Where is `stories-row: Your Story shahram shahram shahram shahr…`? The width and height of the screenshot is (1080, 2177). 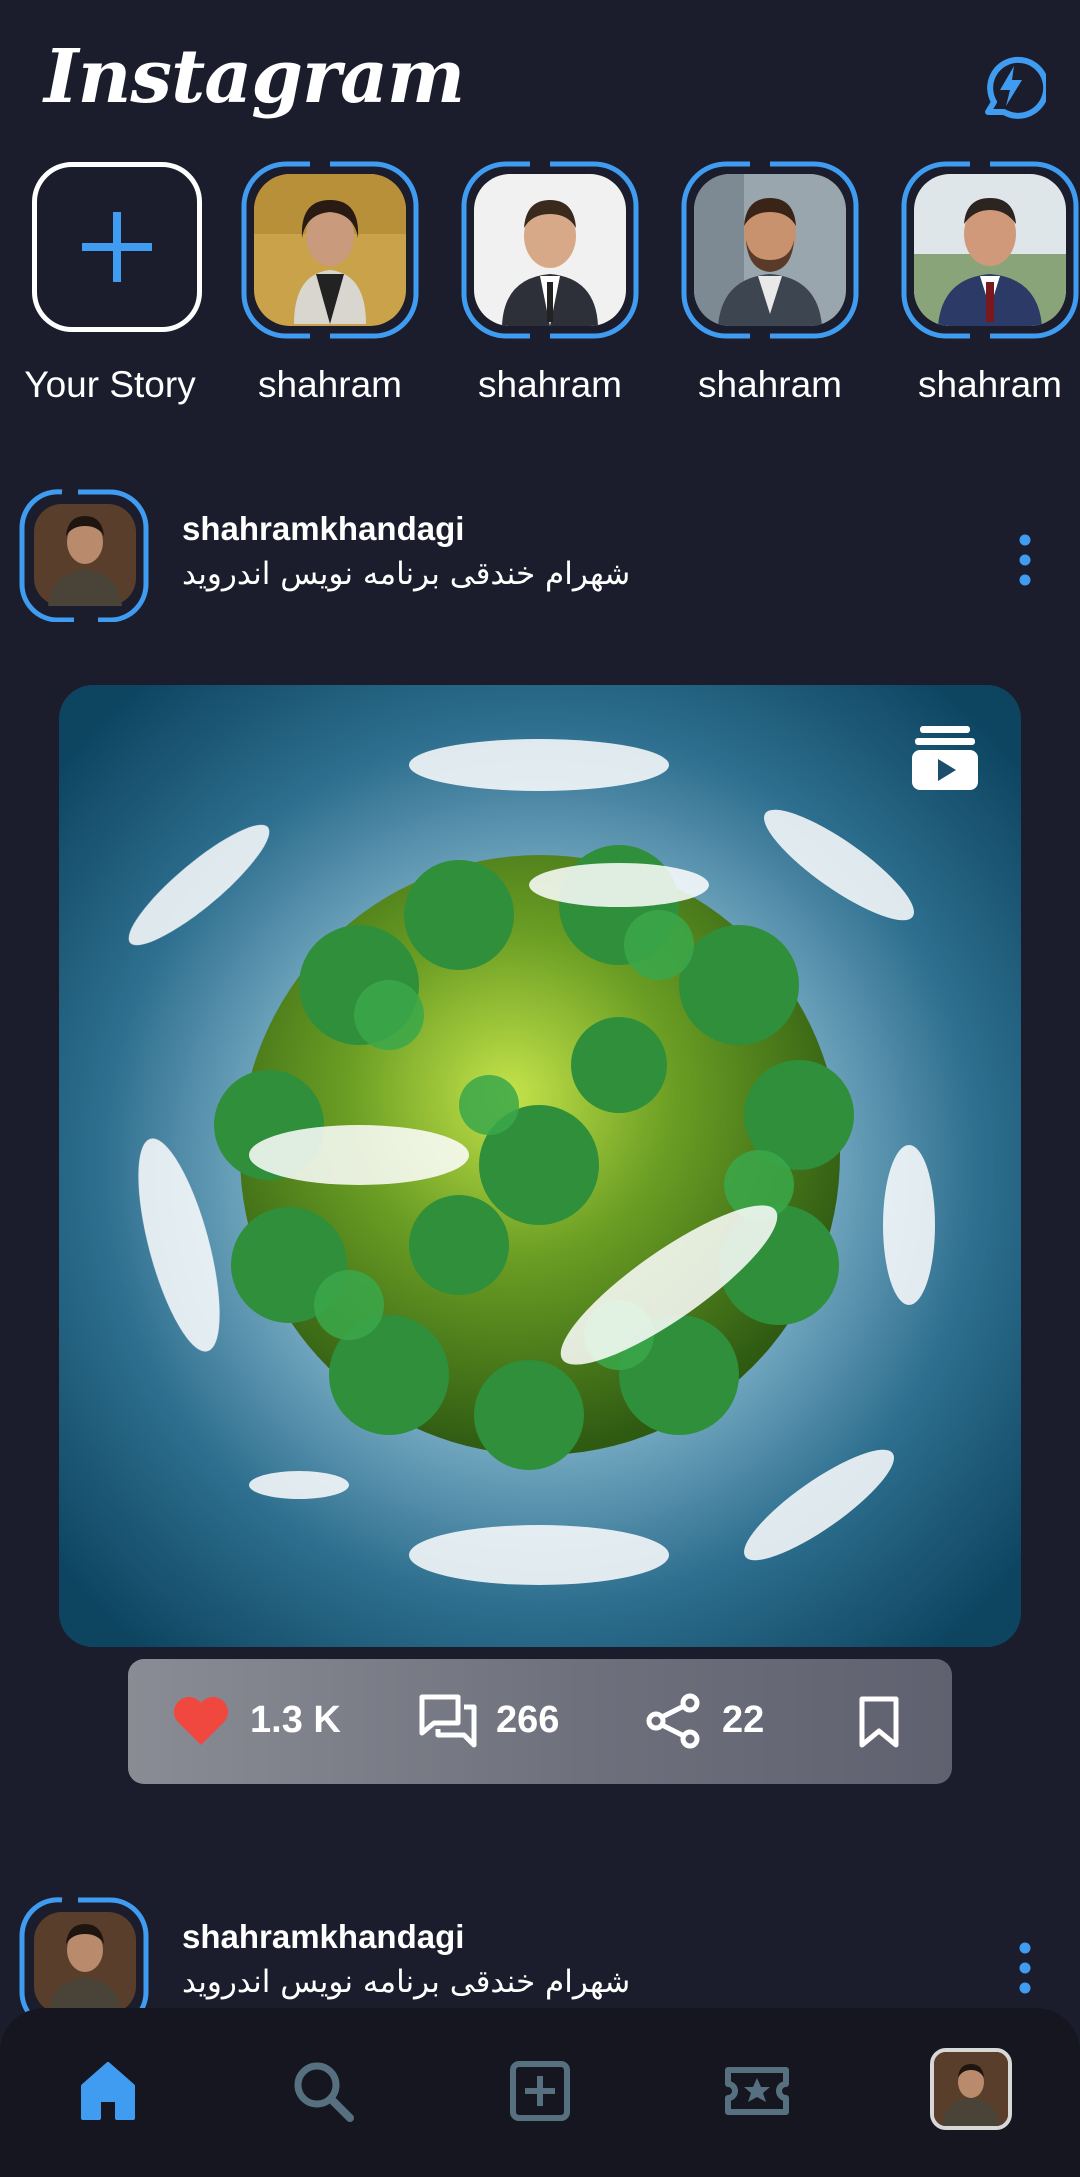
stories-row: Your Story shahram shahram shahram shahr… is located at coordinates (540, 290).